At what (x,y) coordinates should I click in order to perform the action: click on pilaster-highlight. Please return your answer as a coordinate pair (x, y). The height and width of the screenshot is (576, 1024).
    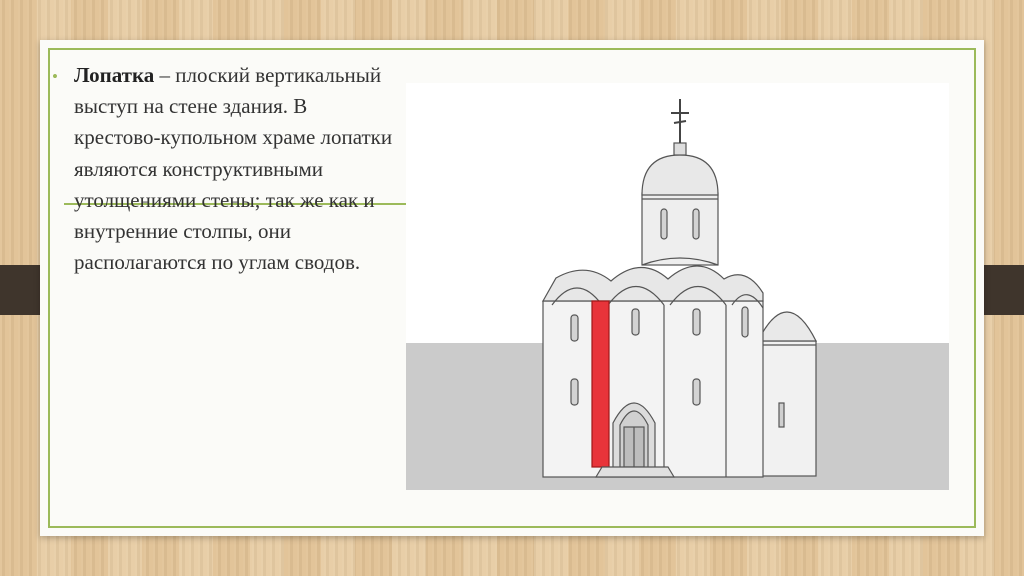
    Looking at the image, I should click on (600, 384).